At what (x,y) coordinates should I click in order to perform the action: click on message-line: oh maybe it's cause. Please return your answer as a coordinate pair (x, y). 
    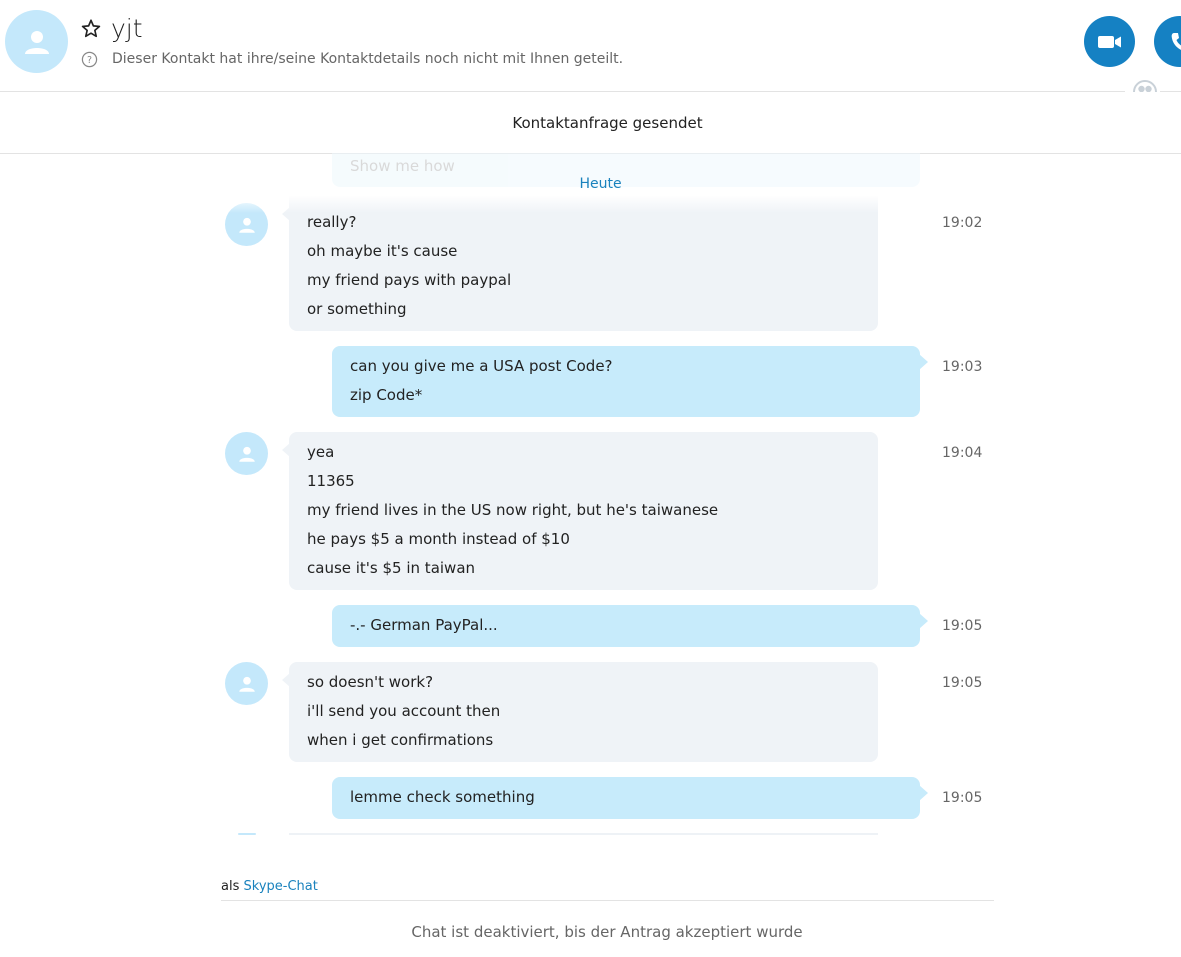
    Looking at the image, I should click on (382, 251).